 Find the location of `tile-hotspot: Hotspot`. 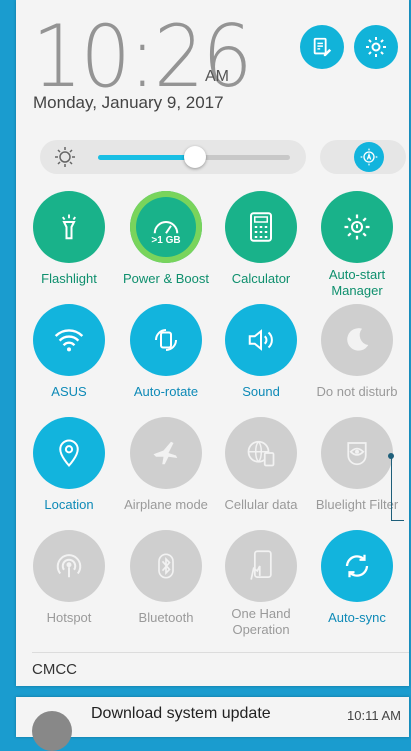

tile-hotspot: Hotspot is located at coordinates (69, 578).